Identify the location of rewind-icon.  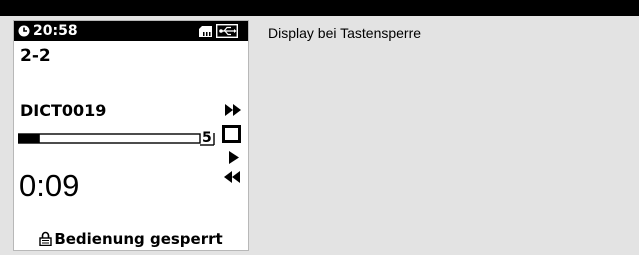
(232, 177).